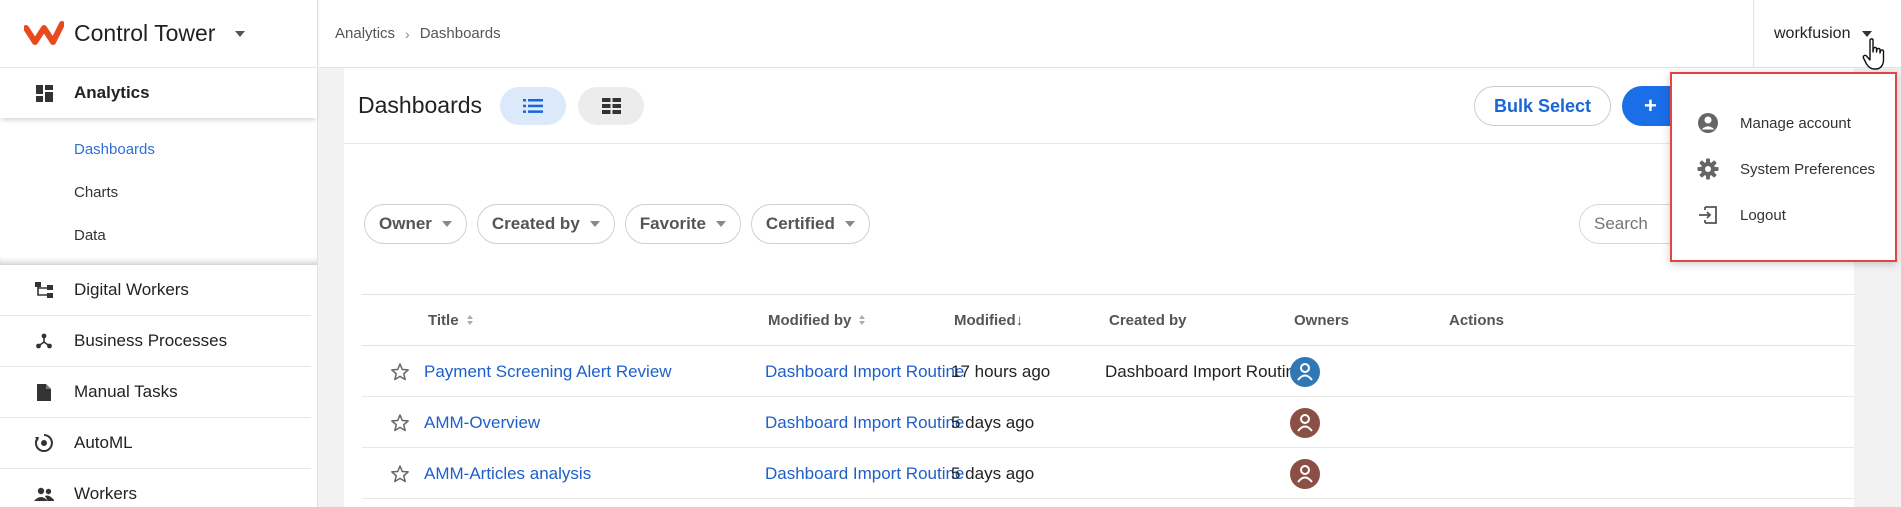  I want to click on column-header-created-by: Created by, so click(1148, 320).